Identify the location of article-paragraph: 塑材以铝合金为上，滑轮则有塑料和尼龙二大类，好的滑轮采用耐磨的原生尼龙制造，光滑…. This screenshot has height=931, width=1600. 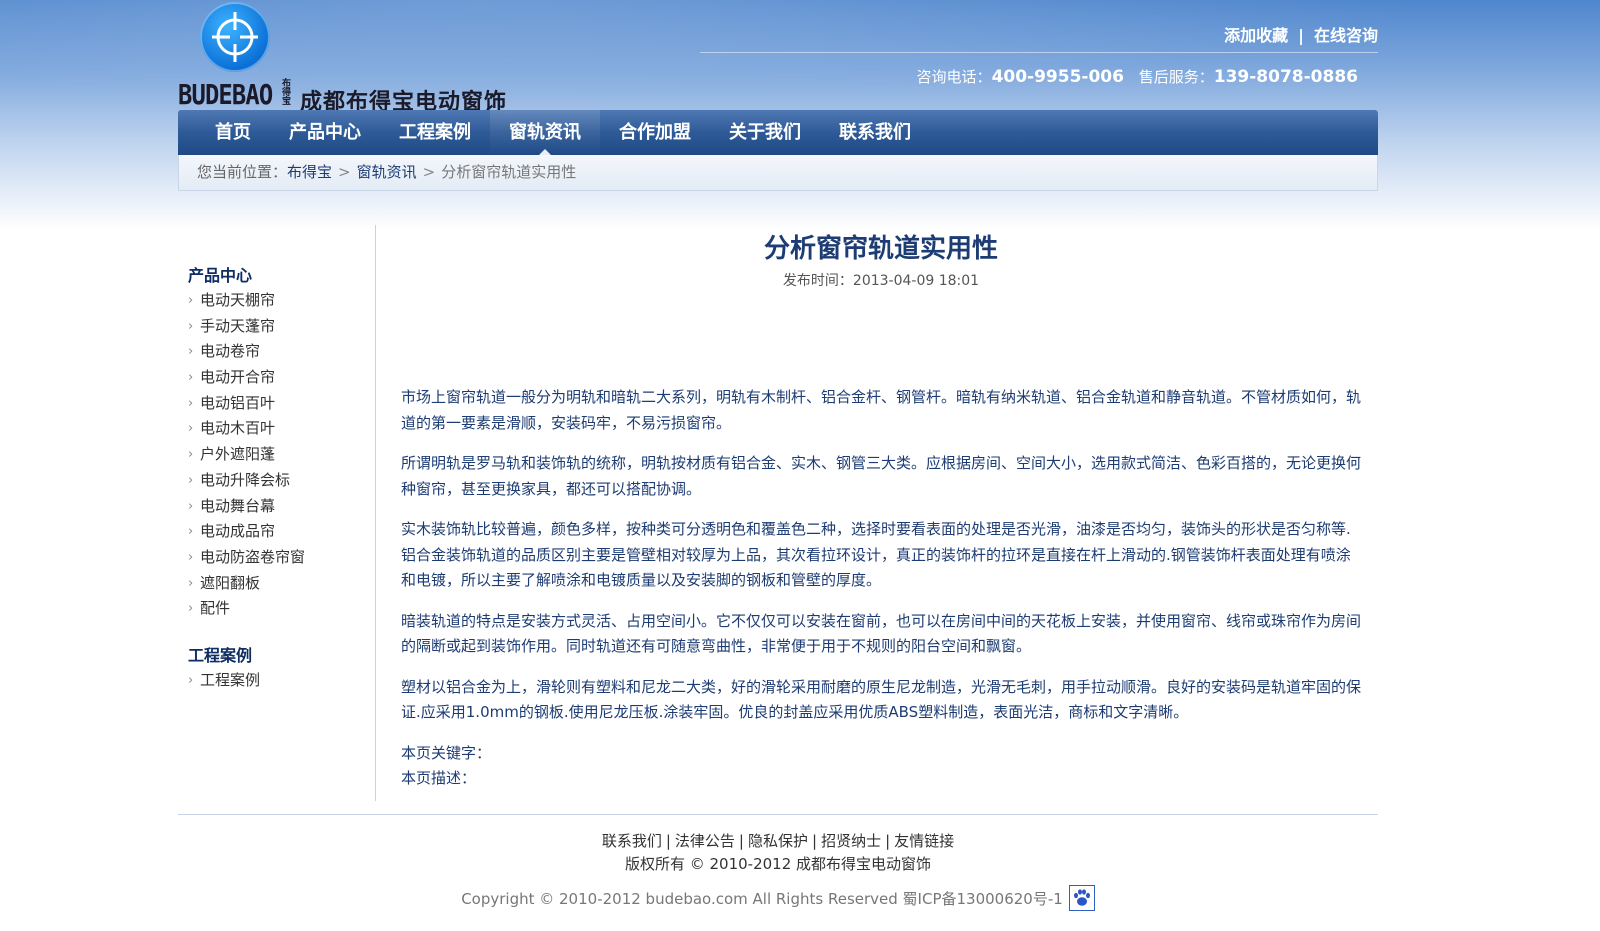
(881, 699).